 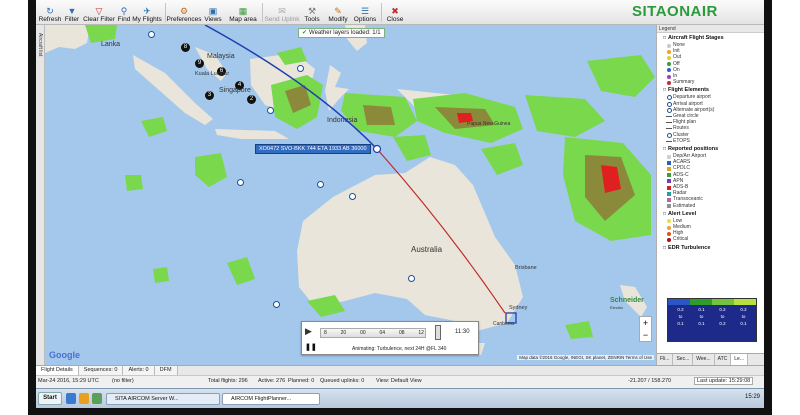 What do you see at coordinates (379, 115) in the screenshot?
I see `turbulence-area-moderate` at bounding box center [379, 115].